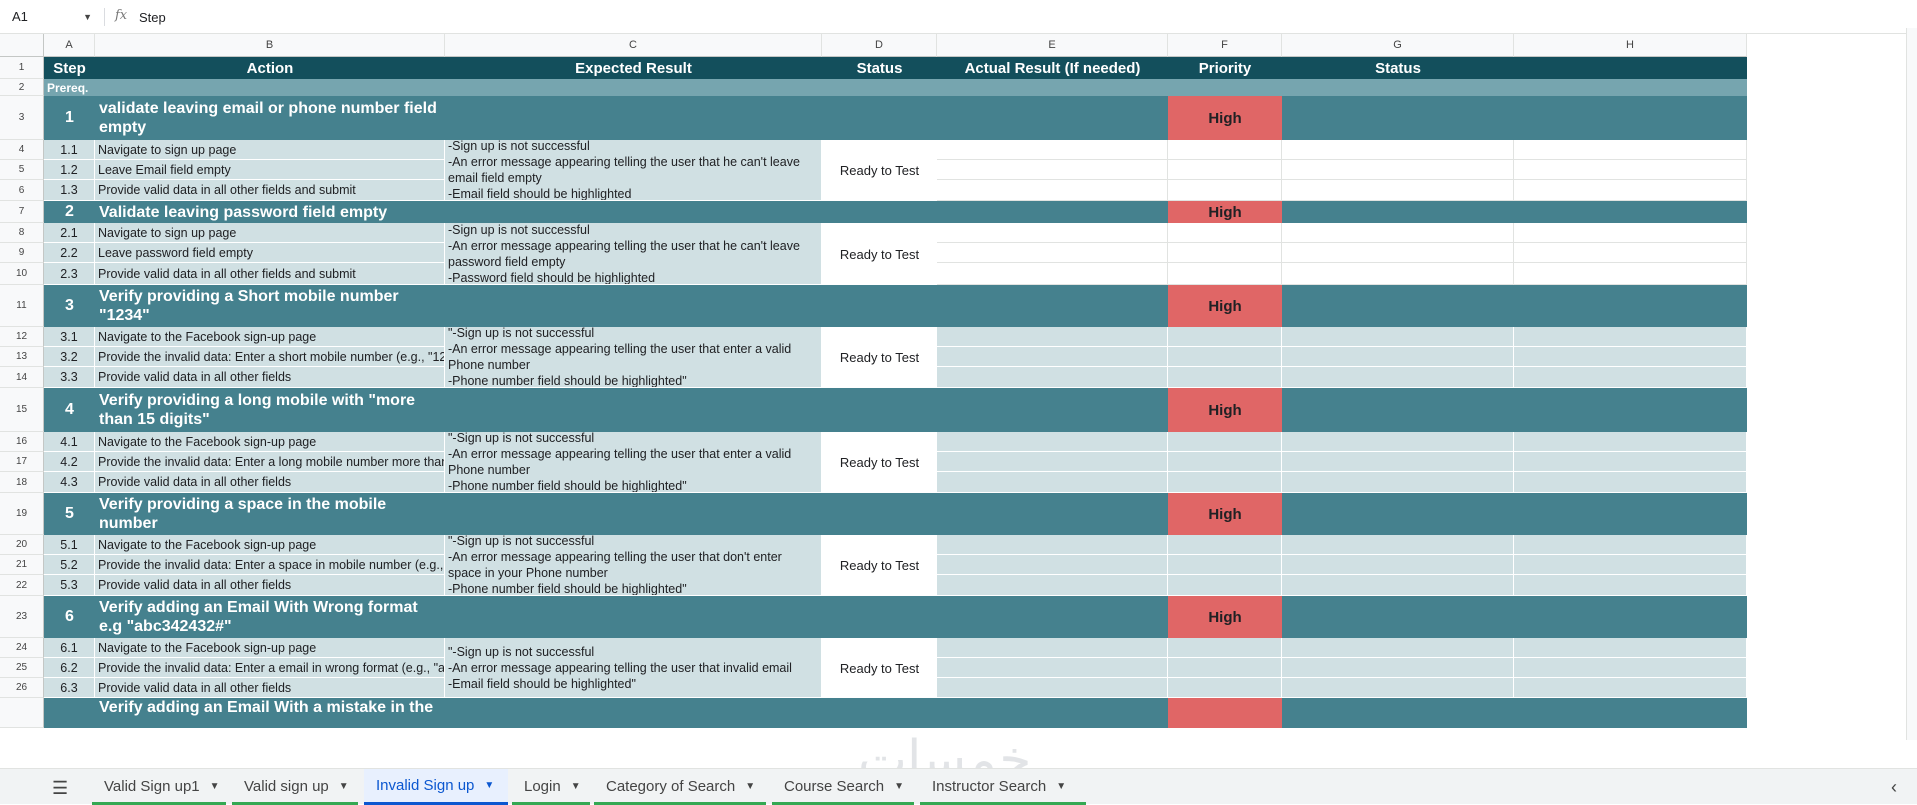 This screenshot has height=805, width=1917. What do you see at coordinates (69, 233) in the screenshot?
I see `step-number: 2.1` at bounding box center [69, 233].